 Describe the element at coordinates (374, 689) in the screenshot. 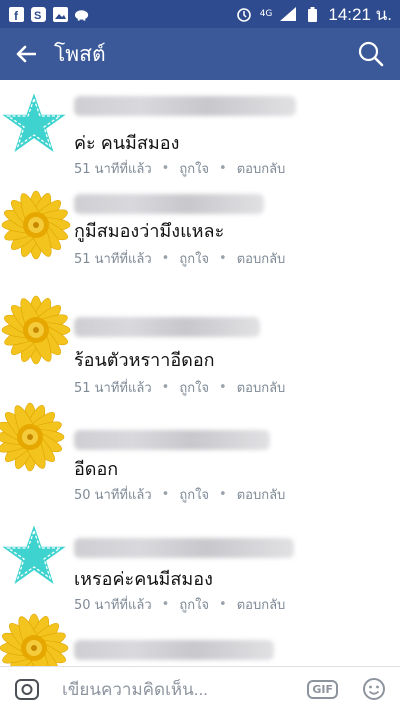

I see `emoji-icon` at that location.